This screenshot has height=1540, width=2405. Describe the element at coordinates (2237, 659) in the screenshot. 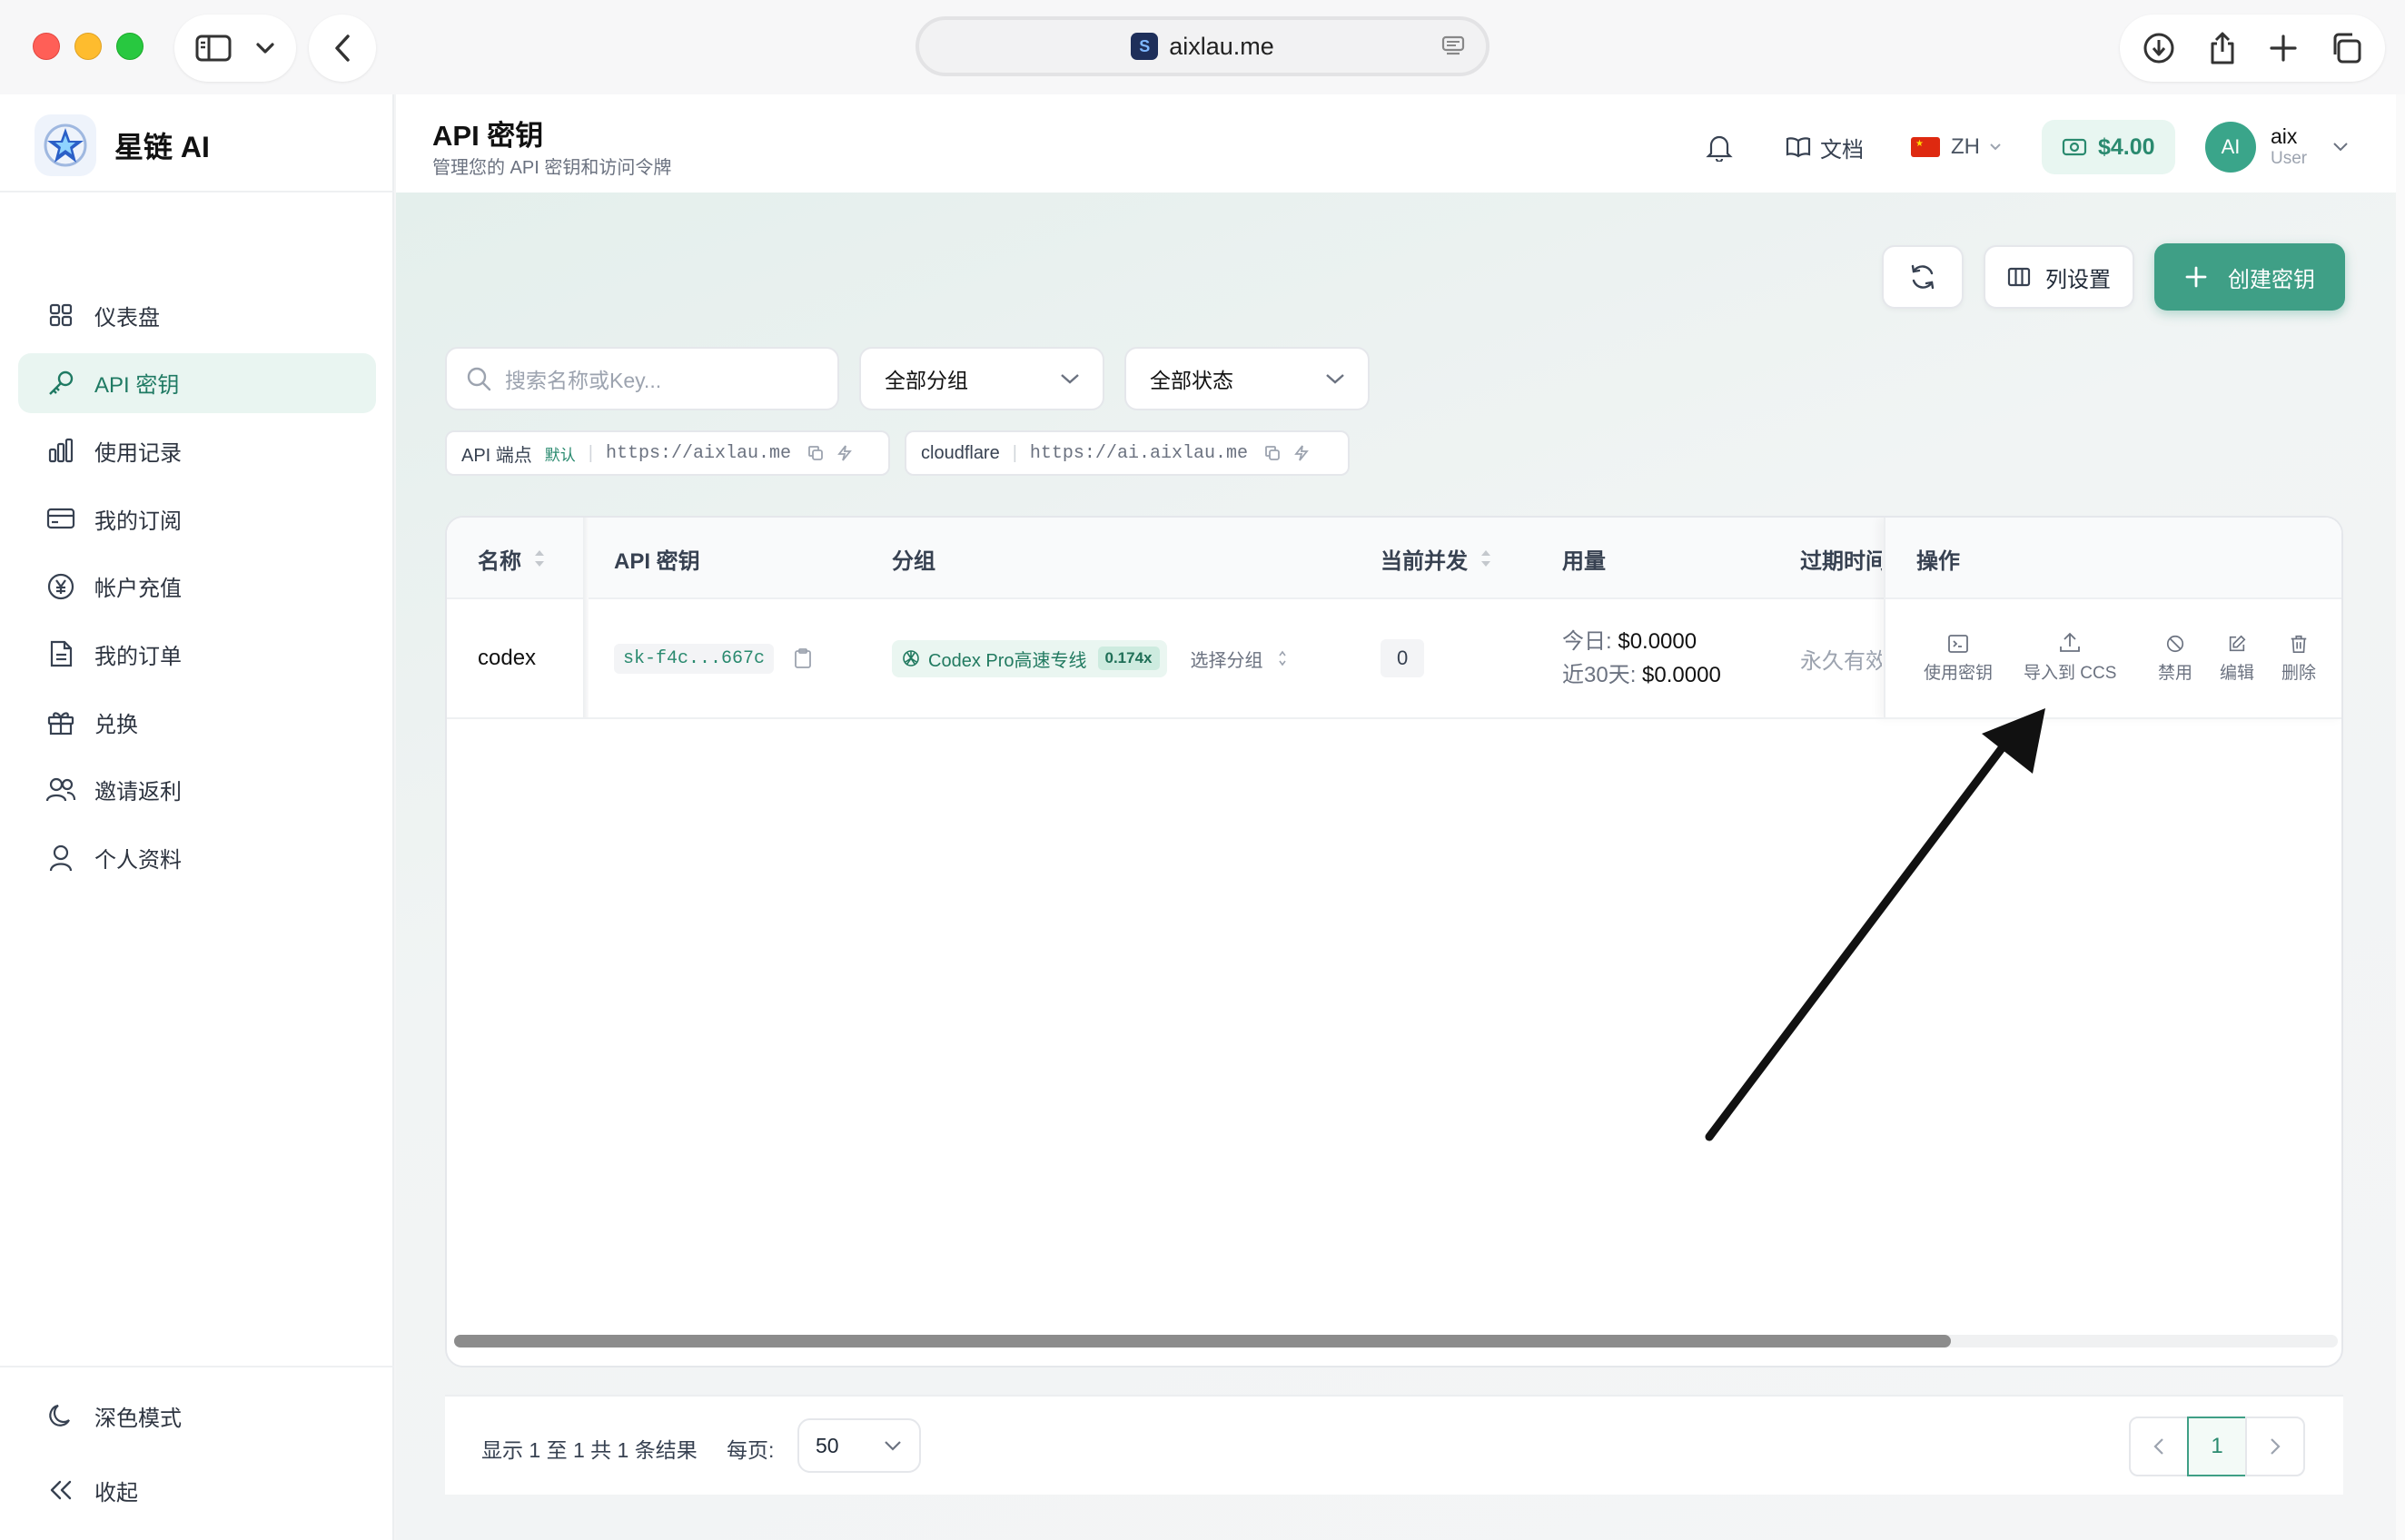

I see `edit-button: 编辑` at that location.